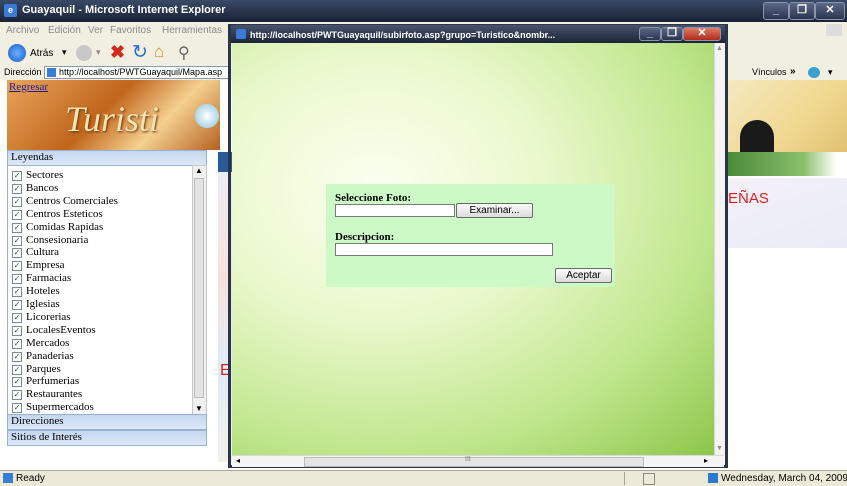 This screenshot has width=847, height=486. What do you see at coordinates (117, 52) in the screenshot?
I see `stop-icon: ✖` at bounding box center [117, 52].